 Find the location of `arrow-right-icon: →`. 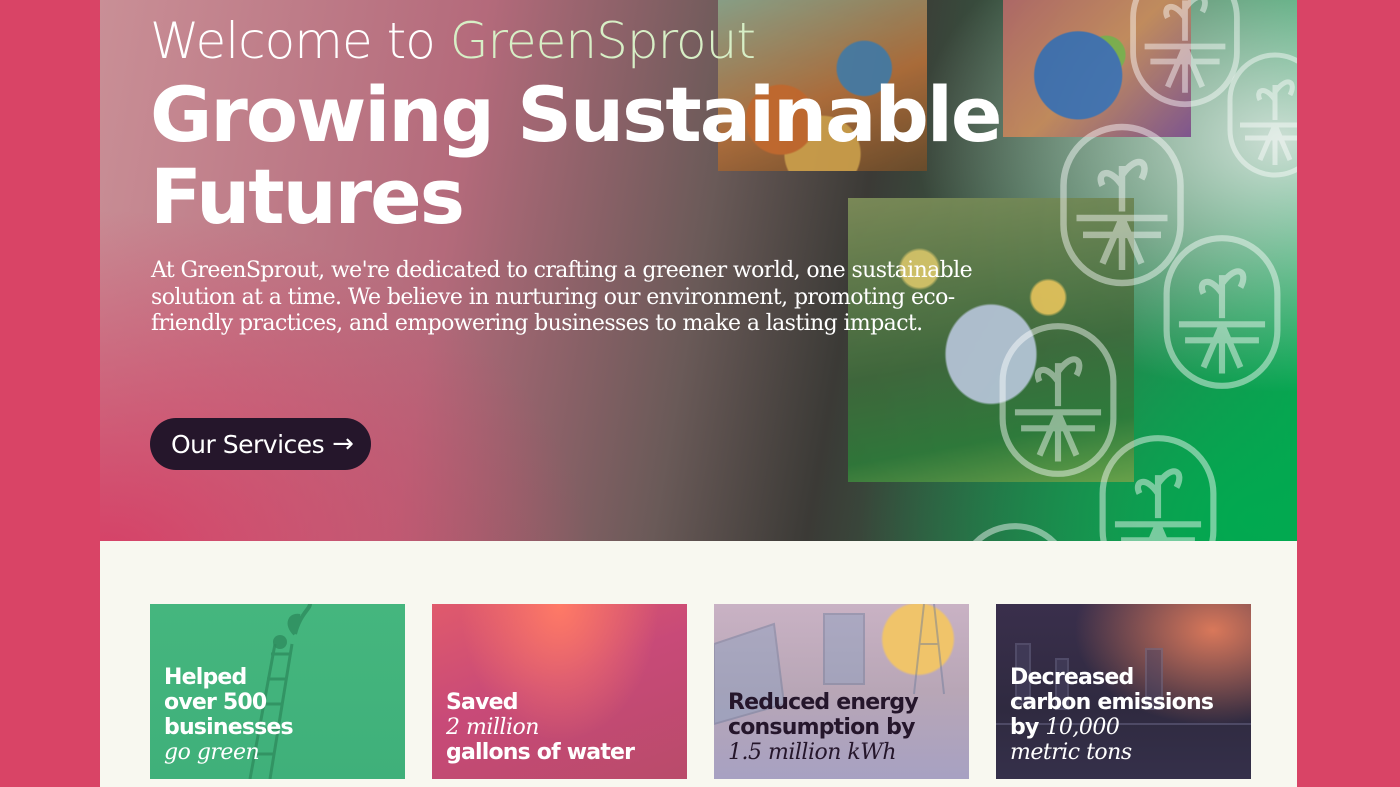

arrow-right-icon: → is located at coordinates (343, 444).